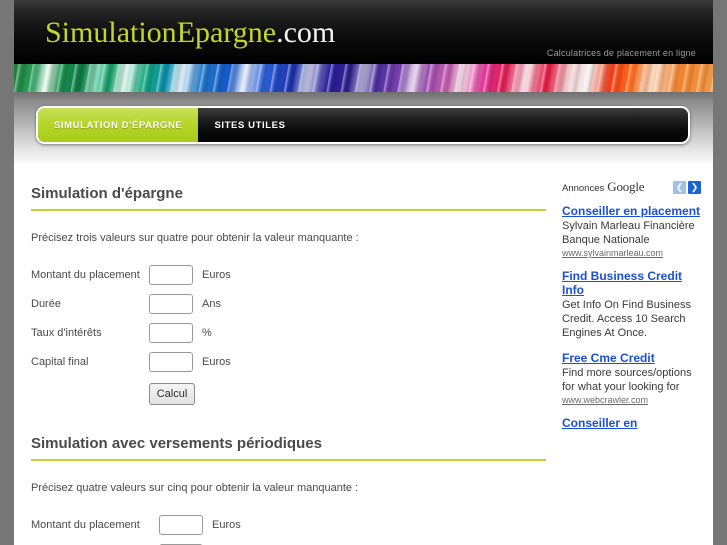 The image size is (727, 545). What do you see at coordinates (211, 303) in the screenshot?
I see `unit-duree: Ans` at bounding box center [211, 303].